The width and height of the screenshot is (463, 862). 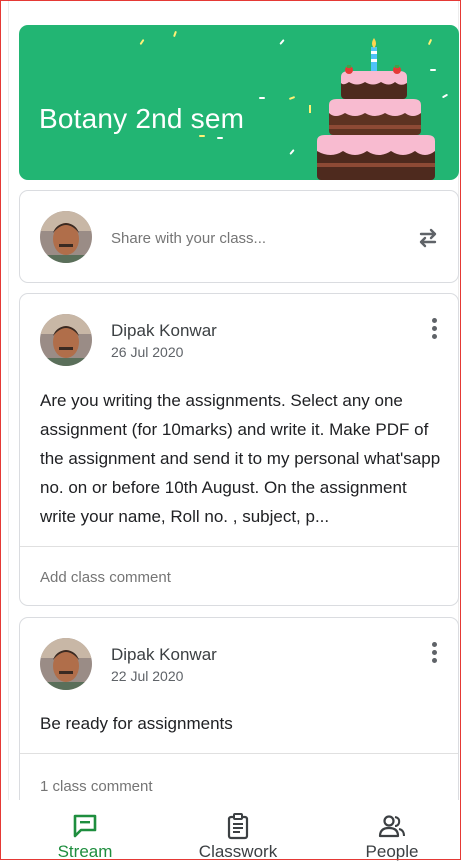 I want to click on nav-people: People, so click(x=392, y=831).